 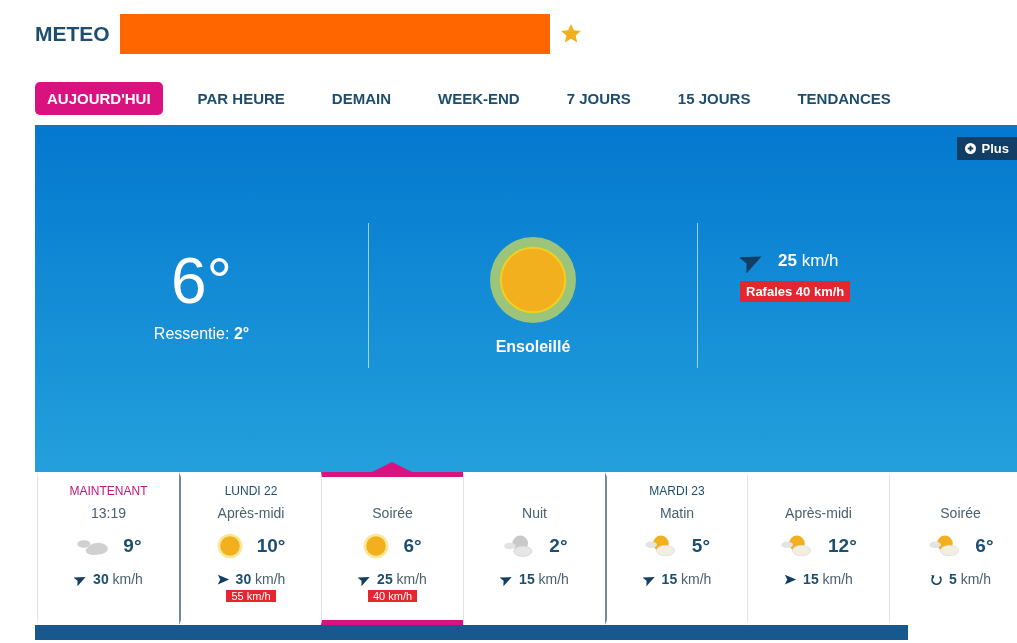 I want to click on gust-badge: Rafales 40 km/h, so click(x=795, y=291).